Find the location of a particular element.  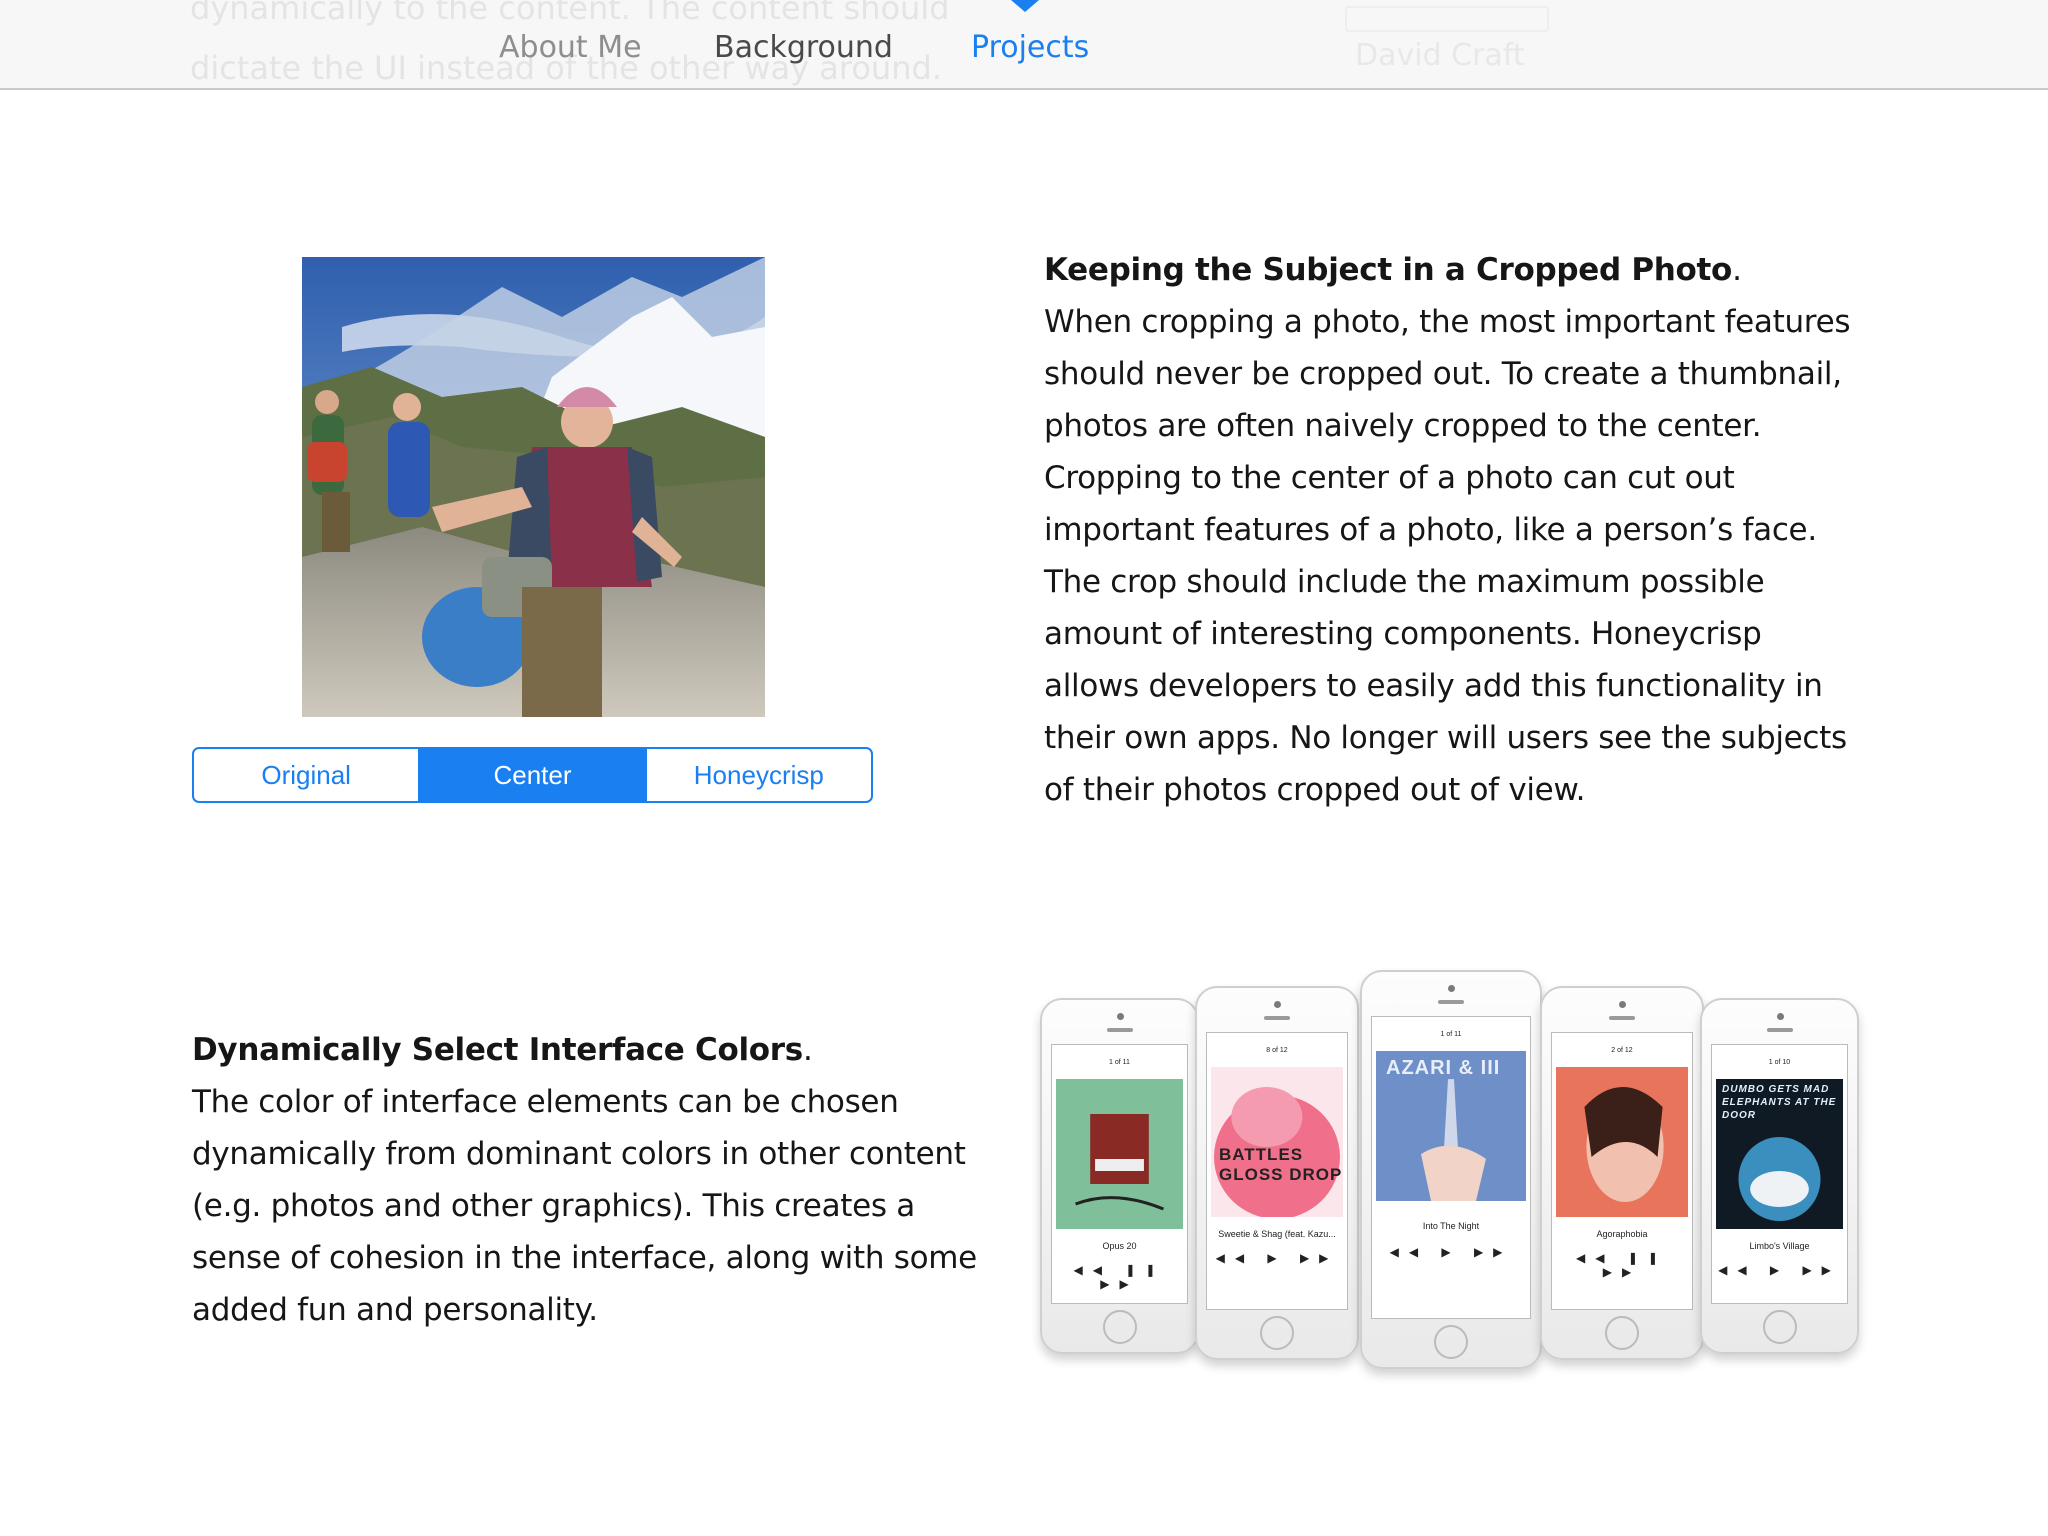

crop-mode-segmented-control: Original Center Honeycrisp is located at coordinates (532, 775).